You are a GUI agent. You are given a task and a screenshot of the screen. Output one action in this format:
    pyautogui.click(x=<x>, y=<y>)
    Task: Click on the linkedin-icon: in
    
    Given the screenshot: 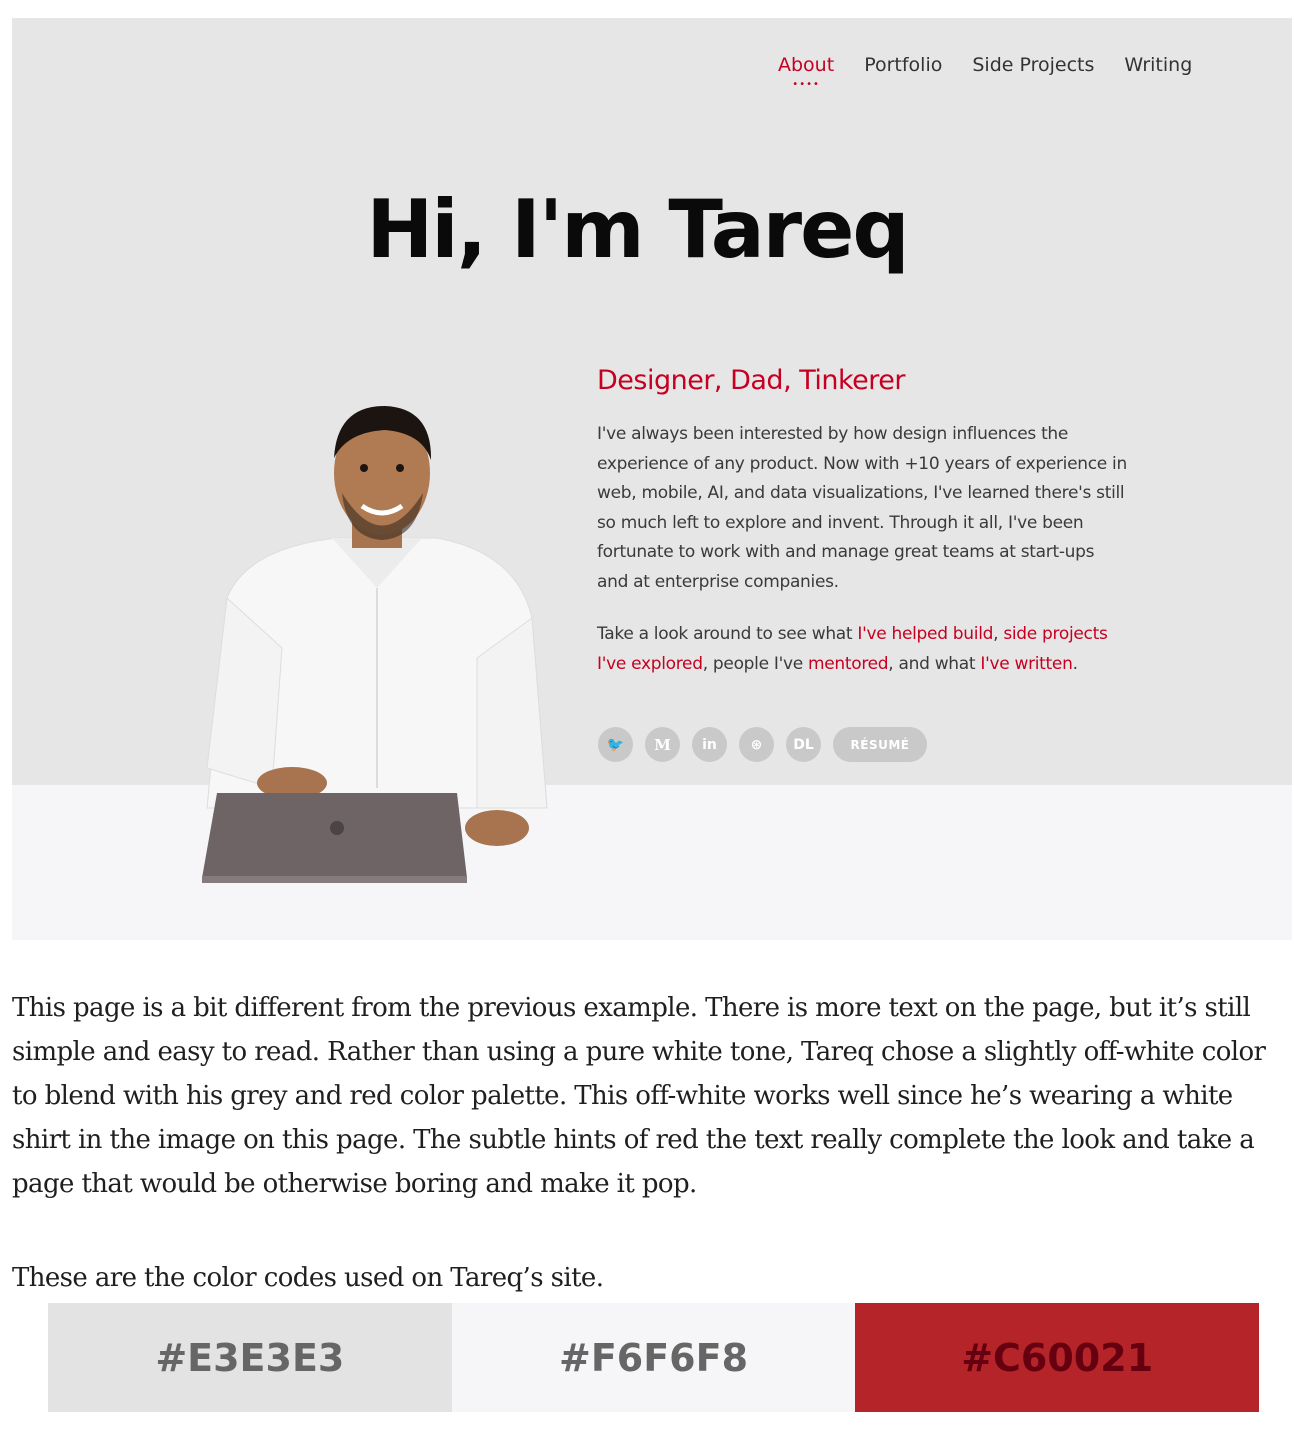 What is the action you would take?
    pyautogui.click(x=709, y=744)
    